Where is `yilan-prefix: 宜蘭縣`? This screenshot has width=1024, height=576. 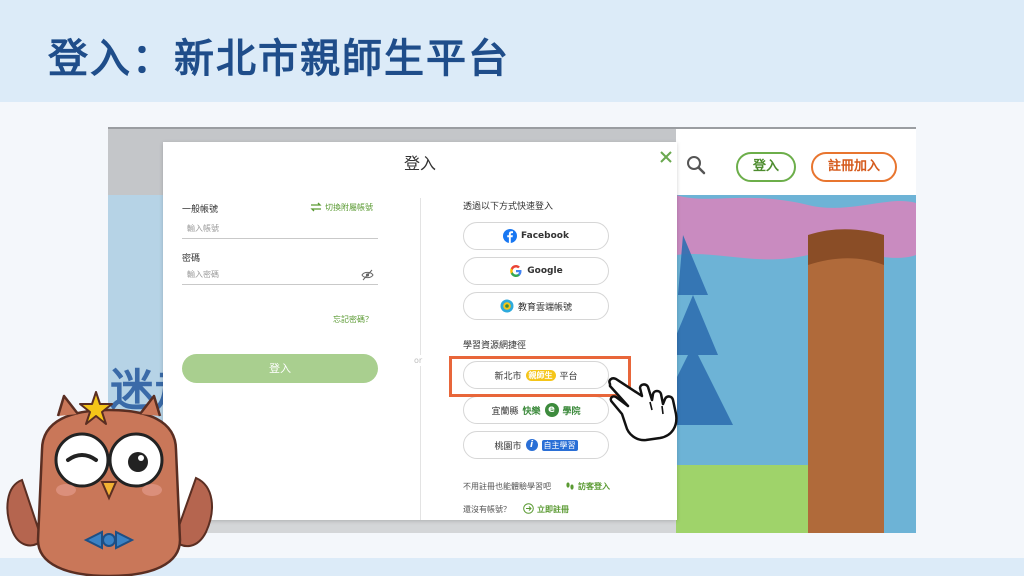 yilan-prefix: 宜蘭縣 is located at coordinates (505, 411).